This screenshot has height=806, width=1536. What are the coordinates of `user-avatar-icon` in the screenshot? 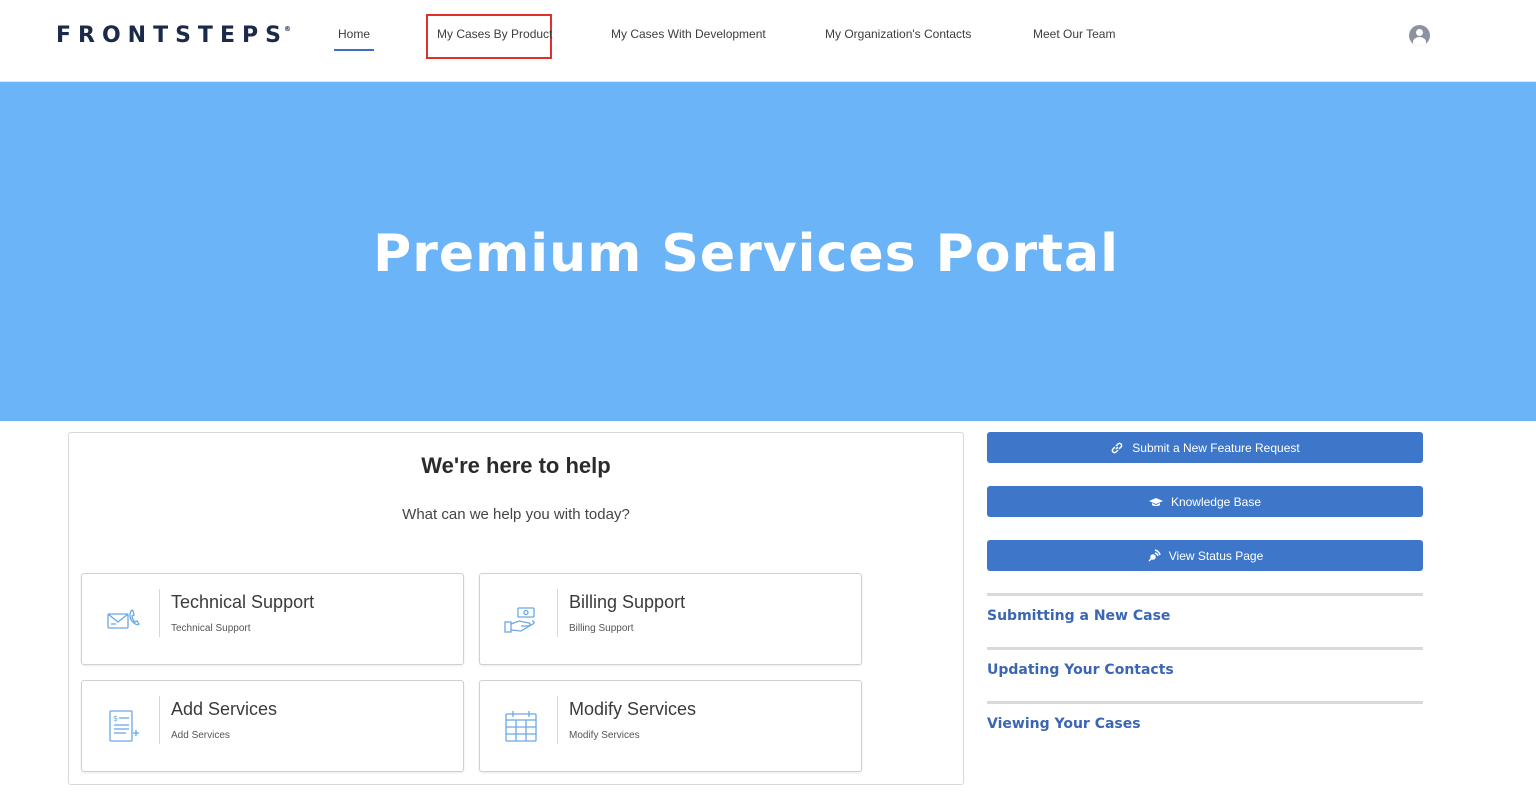 It's located at (1419, 35).